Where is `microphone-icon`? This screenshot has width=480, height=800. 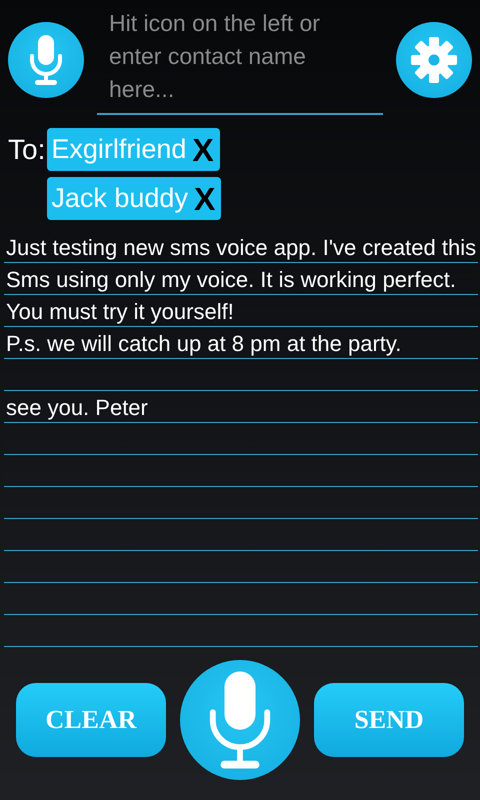 microphone-icon is located at coordinates (46, 60).